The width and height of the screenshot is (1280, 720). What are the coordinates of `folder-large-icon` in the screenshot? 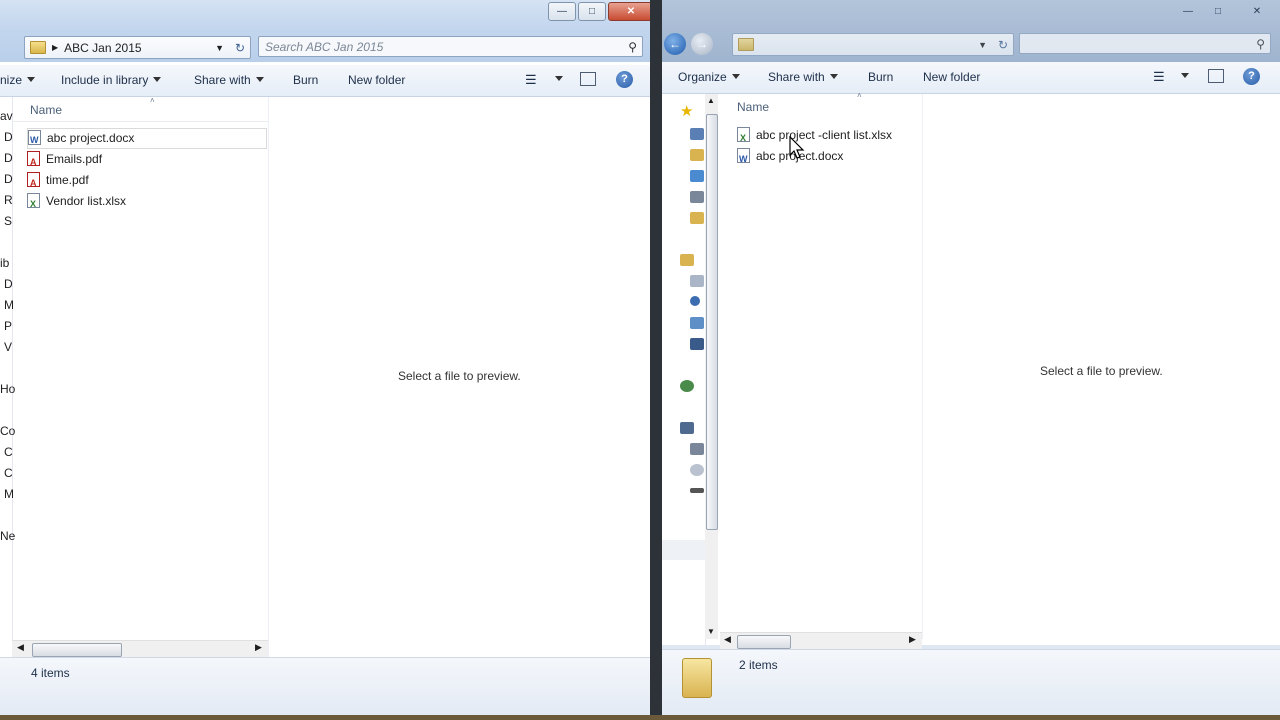 It's located at (697, 678).